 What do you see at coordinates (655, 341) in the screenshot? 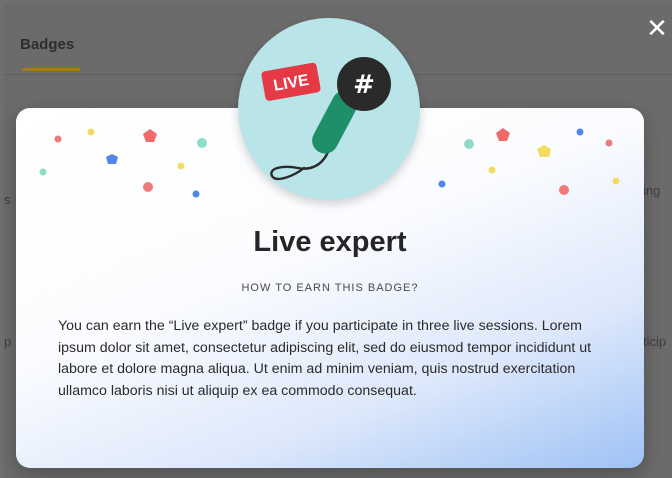
I see `background-text-fragment: ticip` at bounding box center [655, 341].